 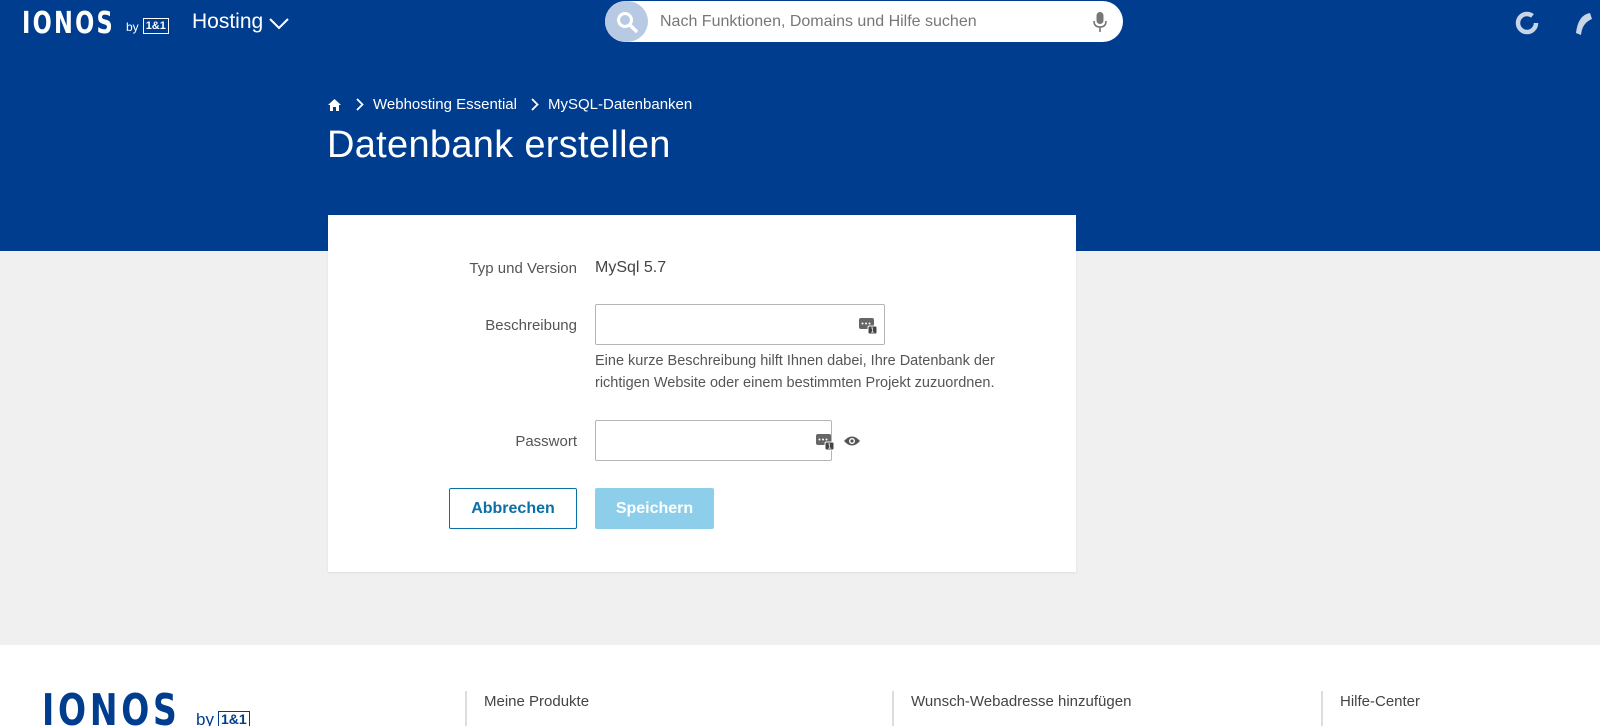 I want to click on description-input, so click(x=727, y=324).